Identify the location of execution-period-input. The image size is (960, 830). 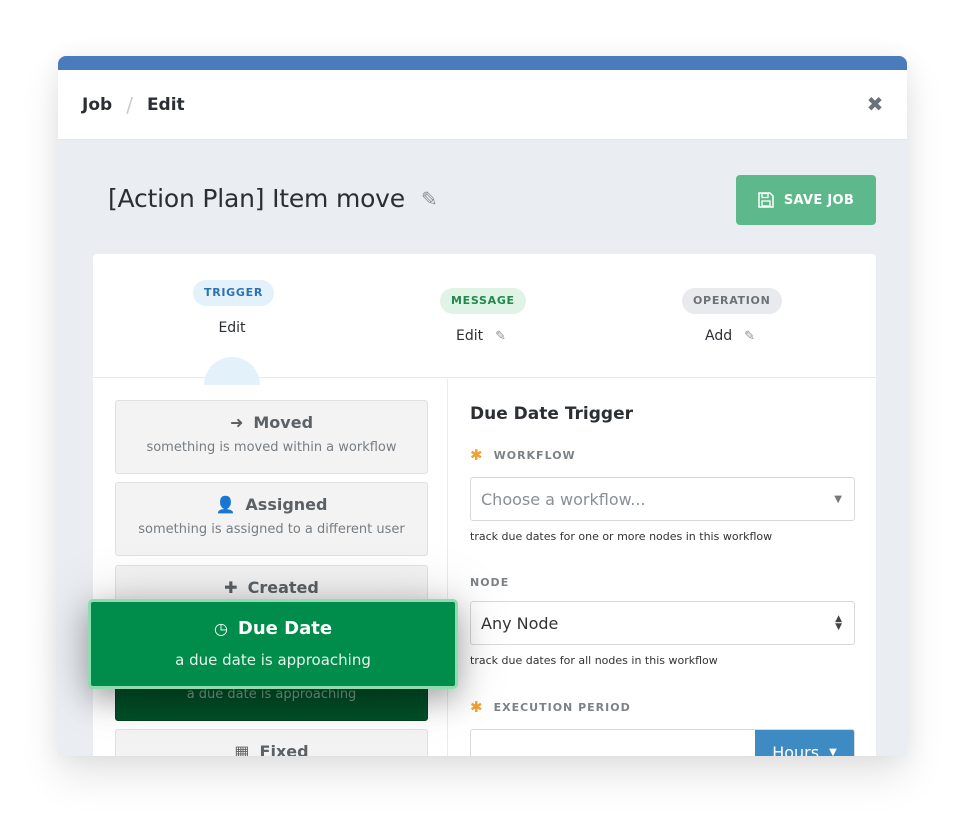
(611, 743).